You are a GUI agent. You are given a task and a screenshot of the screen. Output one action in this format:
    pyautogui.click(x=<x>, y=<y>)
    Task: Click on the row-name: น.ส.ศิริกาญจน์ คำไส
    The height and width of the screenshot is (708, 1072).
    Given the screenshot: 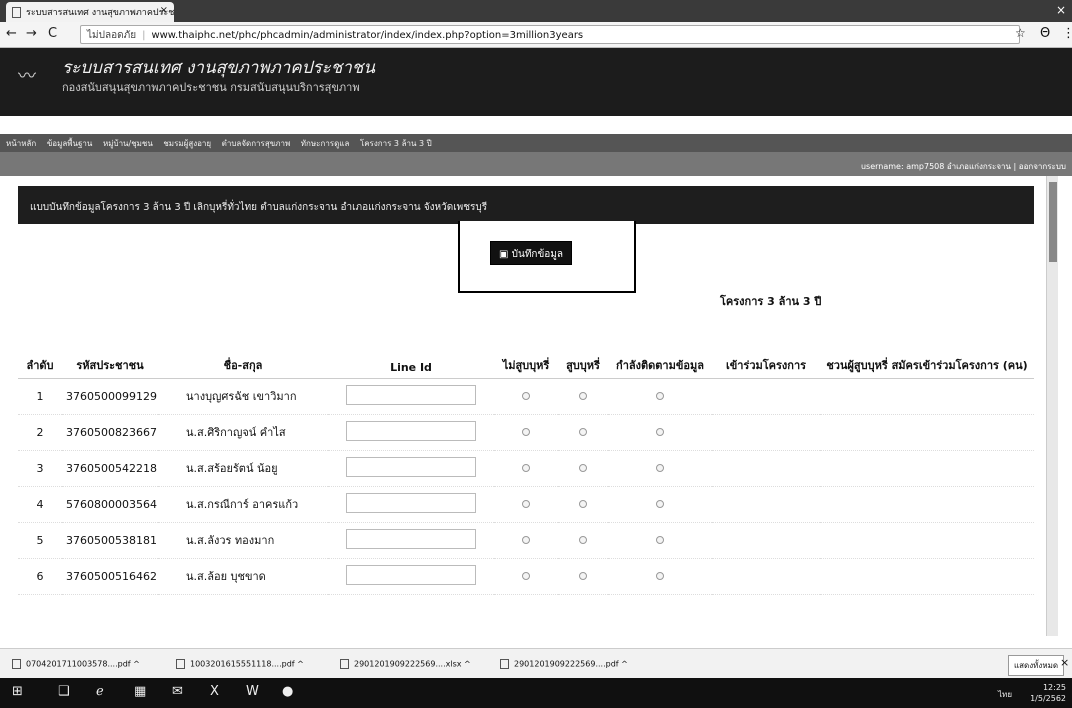 What is the action you would take?
    pyautogui.click(x=243, y=432)
    